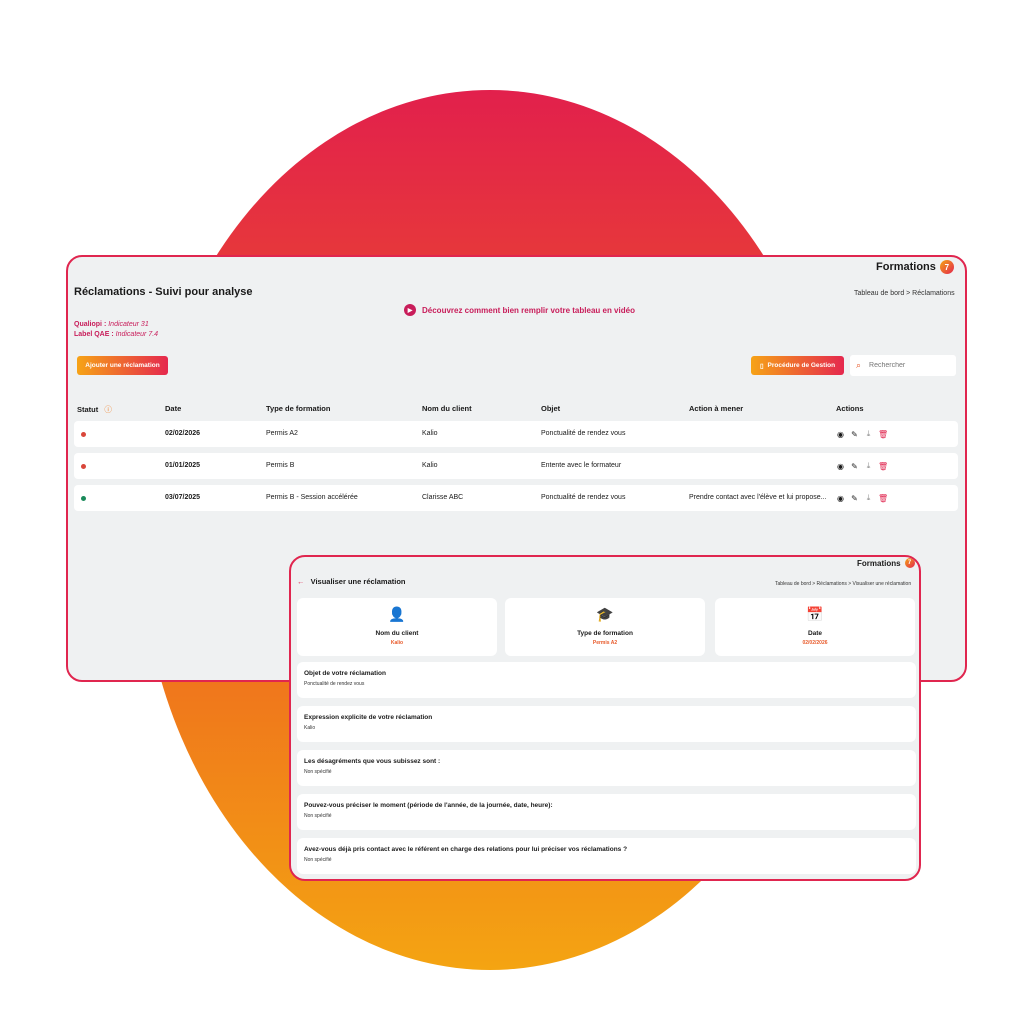  What do you see at coordinates (815, 614) in the screenshot?
I see `calendar-icon: 📅` at bounding box center [815, 614].